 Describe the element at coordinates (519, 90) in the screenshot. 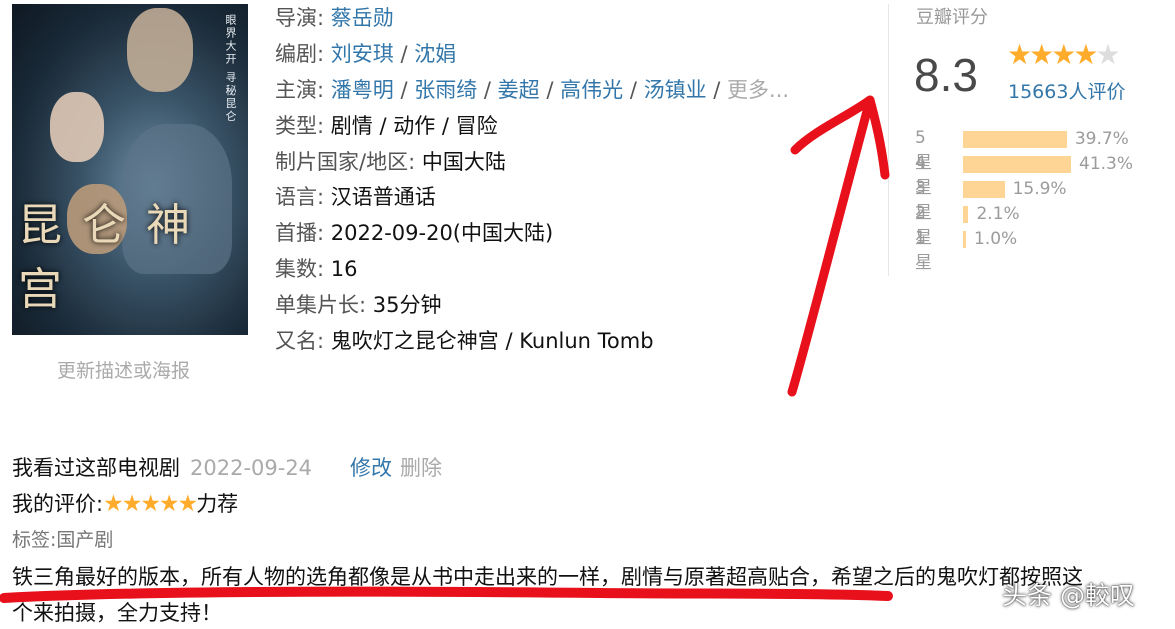

I see `cast-link: 姜超` at that location.